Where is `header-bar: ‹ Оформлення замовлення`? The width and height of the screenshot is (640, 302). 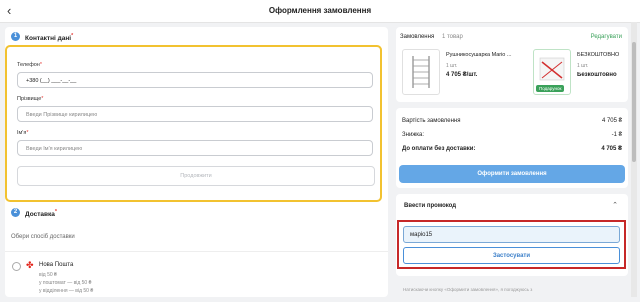
header-bar: ‹ Оформлення замовлення is located at coordinates (320, 11).